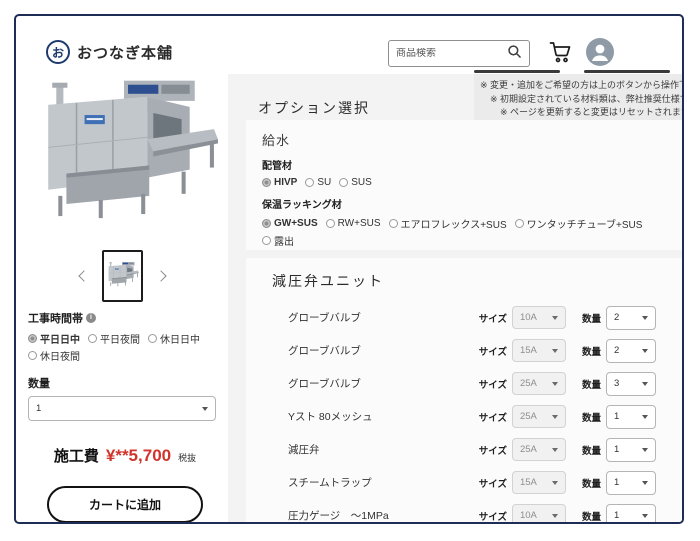  What do you see at coordinates (276, 140) in the screenshot?
I see `water-title: 給水` at bounding box center [276, 140].